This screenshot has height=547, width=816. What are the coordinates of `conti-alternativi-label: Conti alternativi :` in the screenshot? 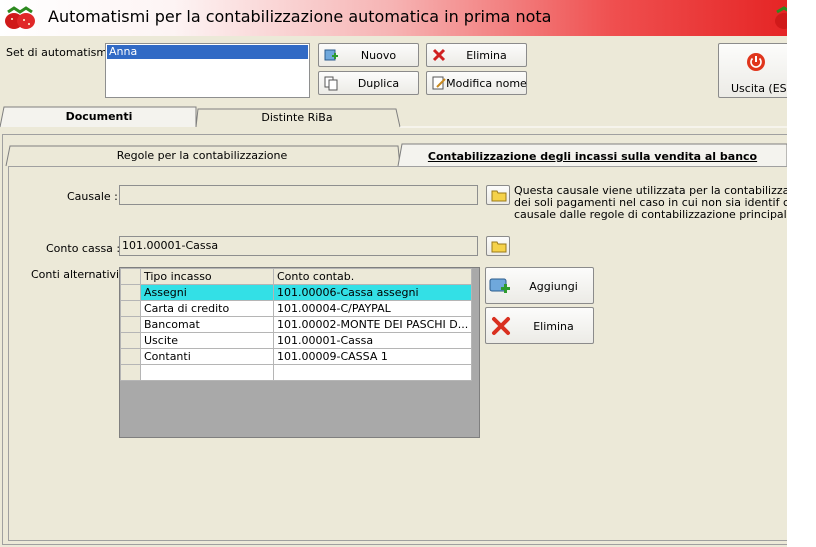 It's located at (79, 274).